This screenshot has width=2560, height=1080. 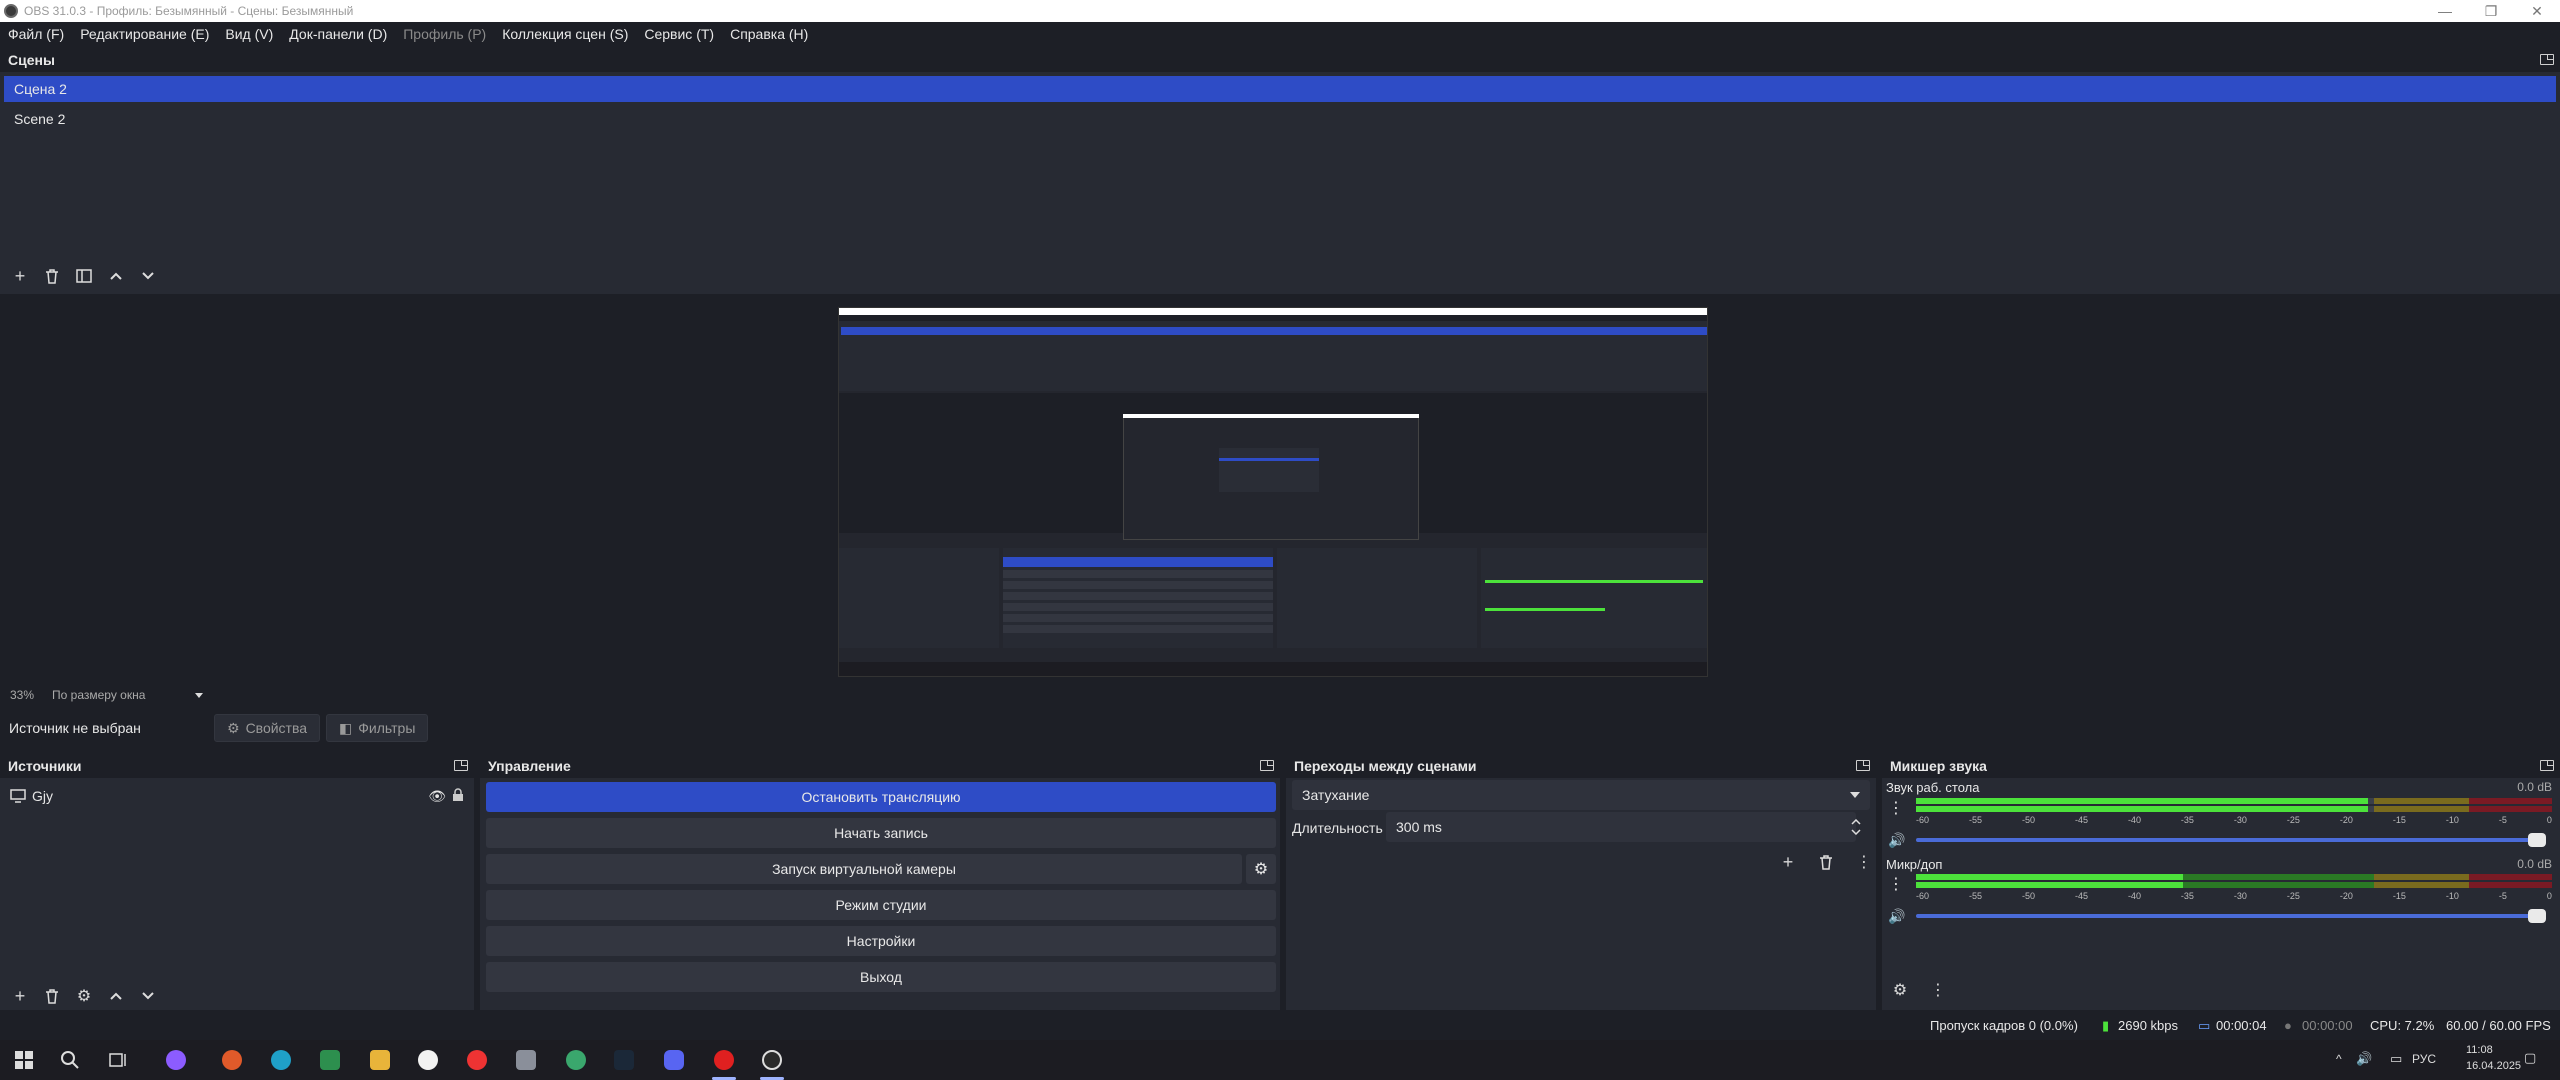 I want to click on exit-button: Выход, so click(x=881, y=977).